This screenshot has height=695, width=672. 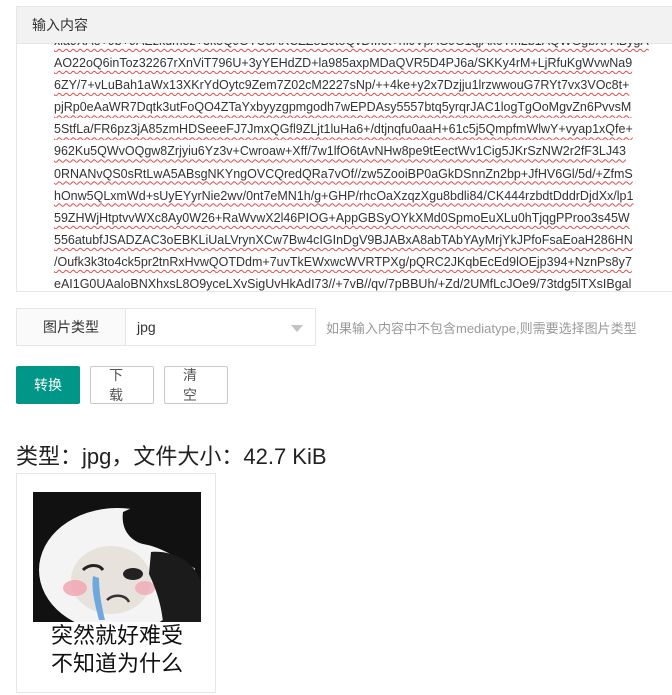 What do you see at coordinates (221, 327) in the screenshot?
I see `image-type-select: jpg` at bounding box center [221, 327].